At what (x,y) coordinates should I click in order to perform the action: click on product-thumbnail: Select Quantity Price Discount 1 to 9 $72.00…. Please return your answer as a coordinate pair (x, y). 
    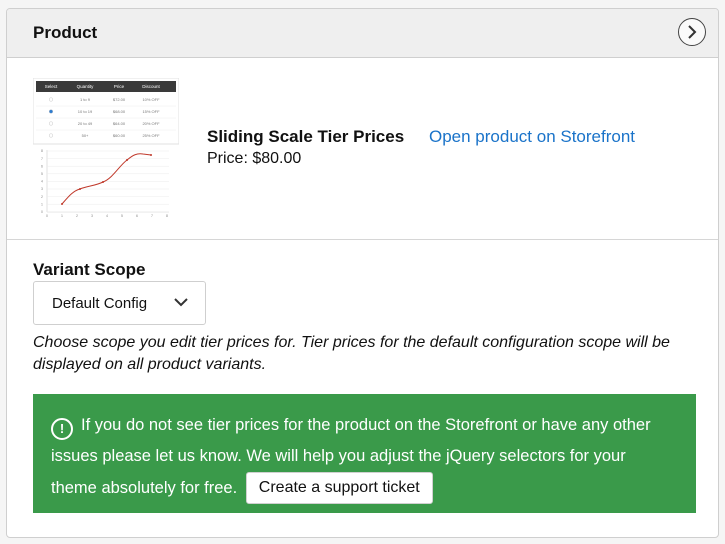
    Looking at the image, I should click on (106, 148).